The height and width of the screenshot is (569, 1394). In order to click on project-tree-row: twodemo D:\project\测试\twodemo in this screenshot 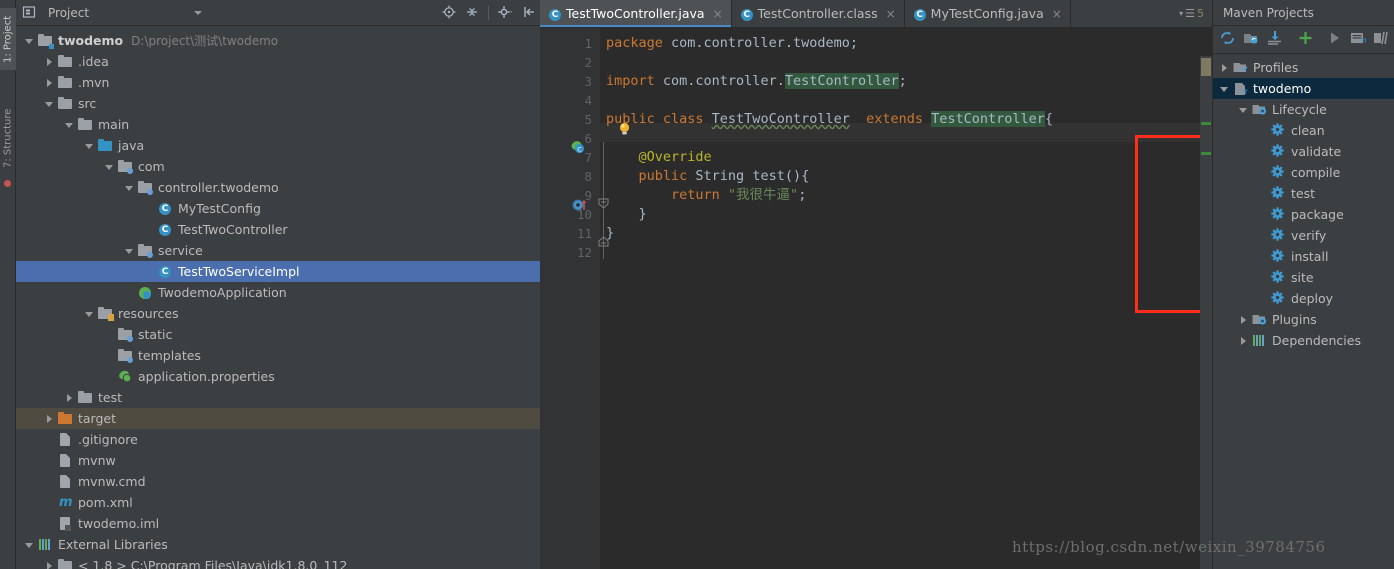, I will do `click(278, 40)`.